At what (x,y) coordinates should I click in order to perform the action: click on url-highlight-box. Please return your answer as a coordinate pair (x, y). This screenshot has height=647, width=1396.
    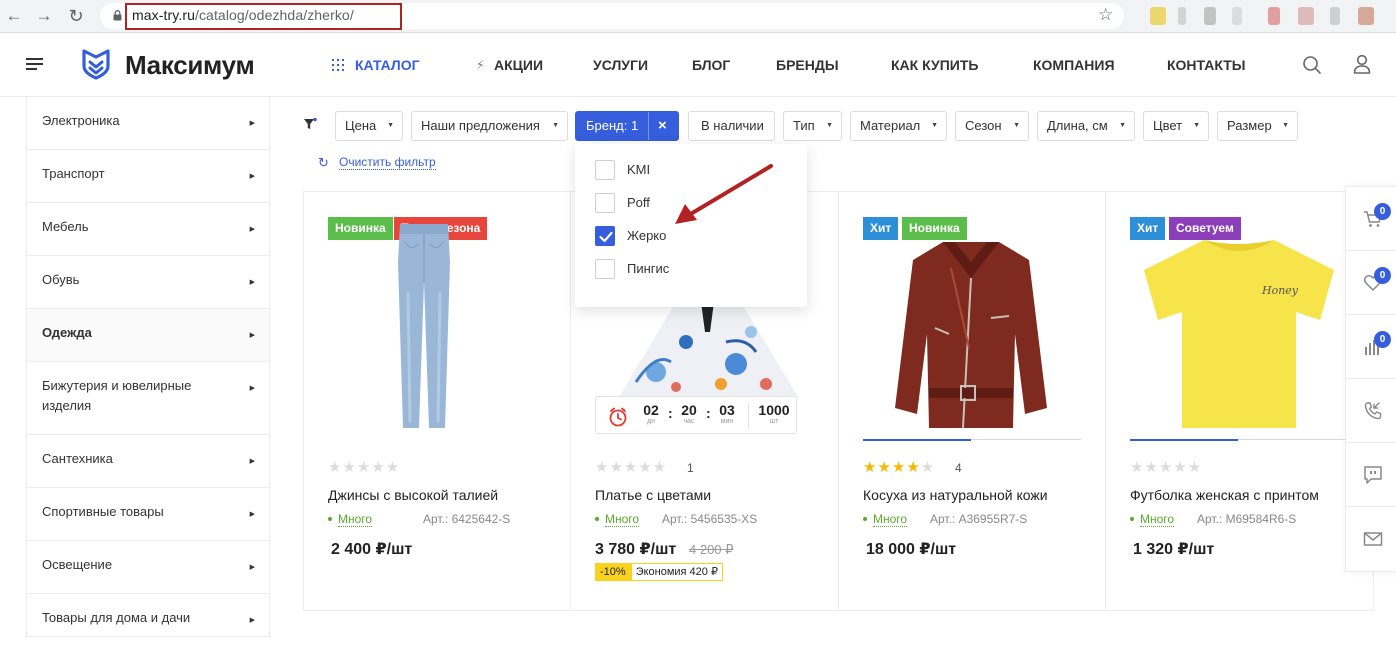
    Looking at the image, I should click on (263, 16).